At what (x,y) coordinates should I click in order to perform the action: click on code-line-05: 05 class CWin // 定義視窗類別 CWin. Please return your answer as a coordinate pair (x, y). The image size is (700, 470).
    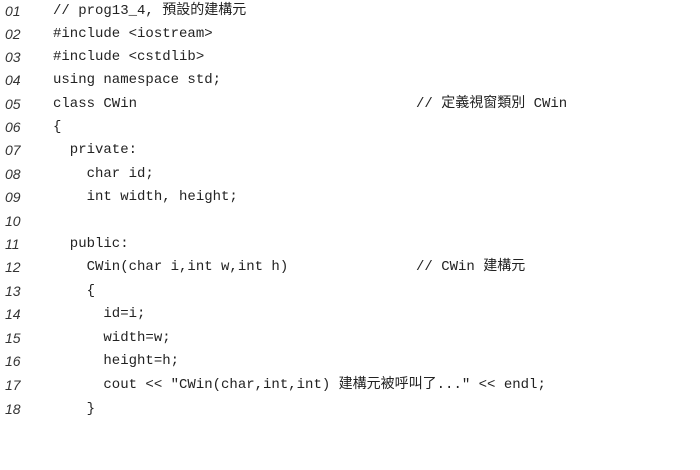
    Looking at the image, I should click on (350, 104).